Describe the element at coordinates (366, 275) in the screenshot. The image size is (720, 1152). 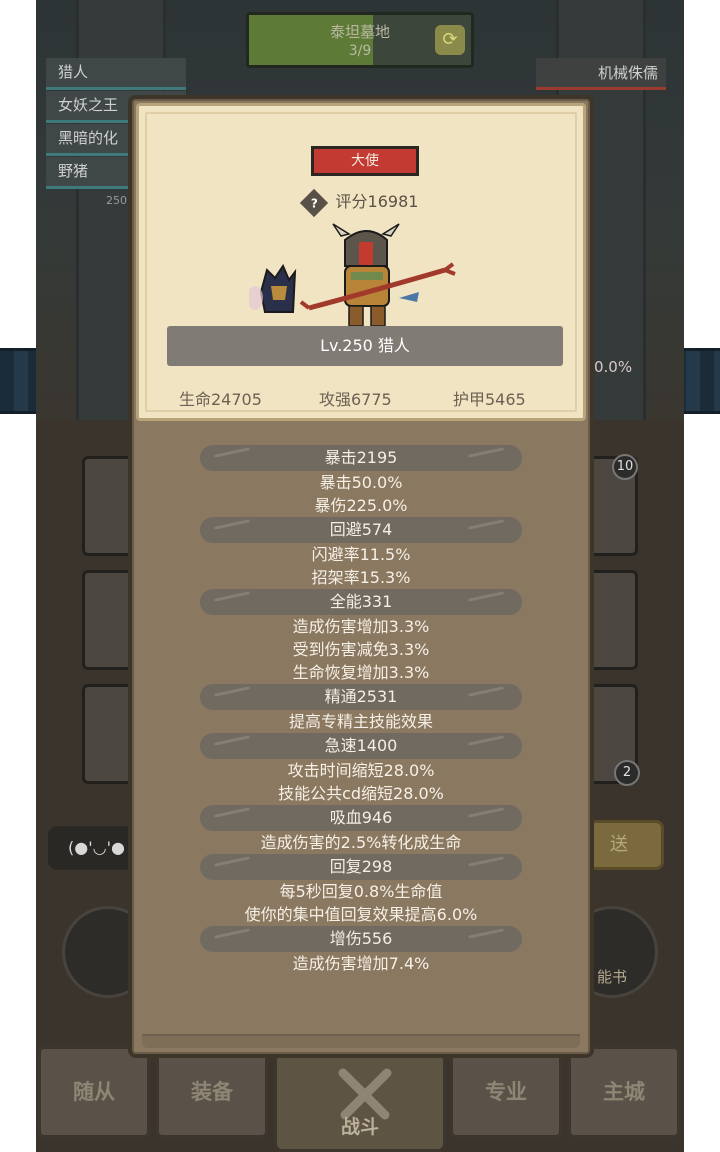
I see `hunter-character-icon` at that location.